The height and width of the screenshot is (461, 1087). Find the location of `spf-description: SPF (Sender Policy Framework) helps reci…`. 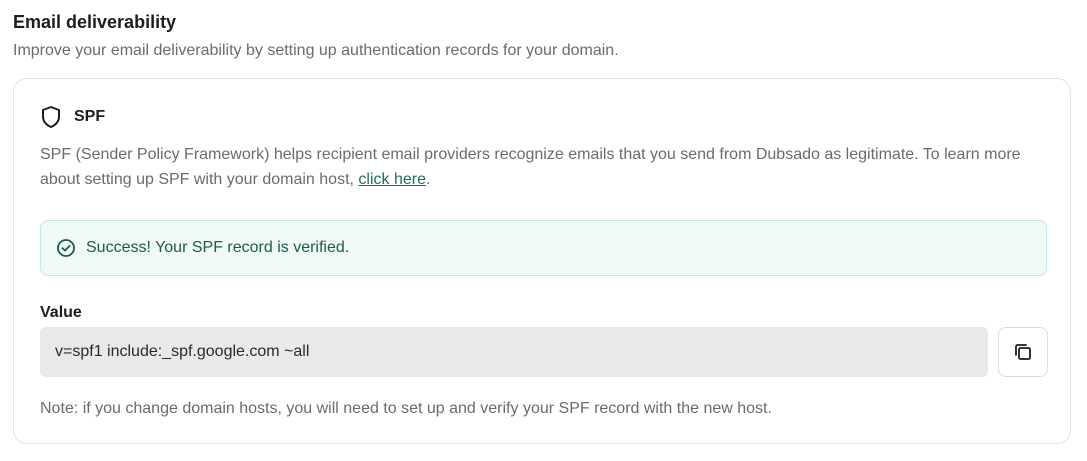

spf-description: SPF (Sender Policy Framework) helps reci… is located at coordinates (535, 167).